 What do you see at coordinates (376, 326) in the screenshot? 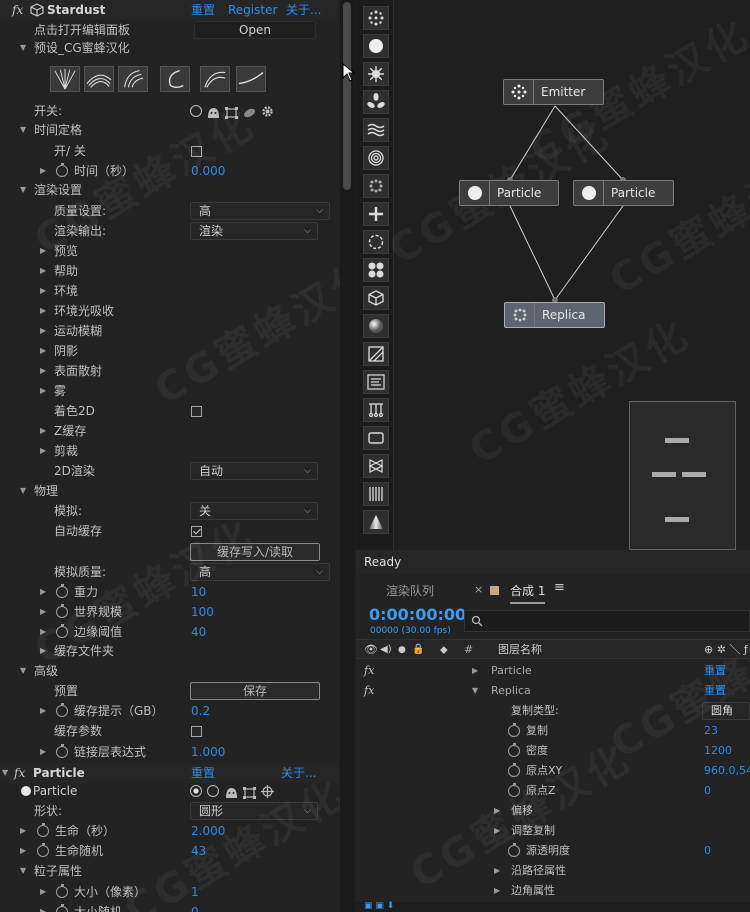
I see `sphere-node-tool` at bounding box center [376, 326].